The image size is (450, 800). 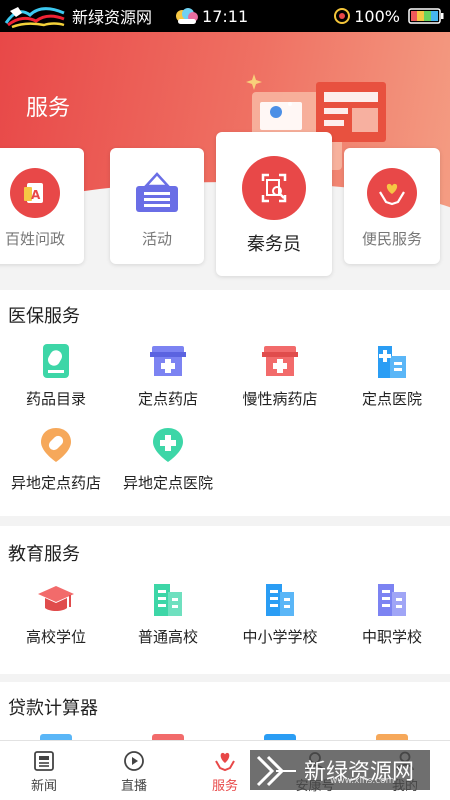 What do you see at coordinates (392, 362) in the screenshot?
I see `hospital-icon` at bounding box center [392, 362].